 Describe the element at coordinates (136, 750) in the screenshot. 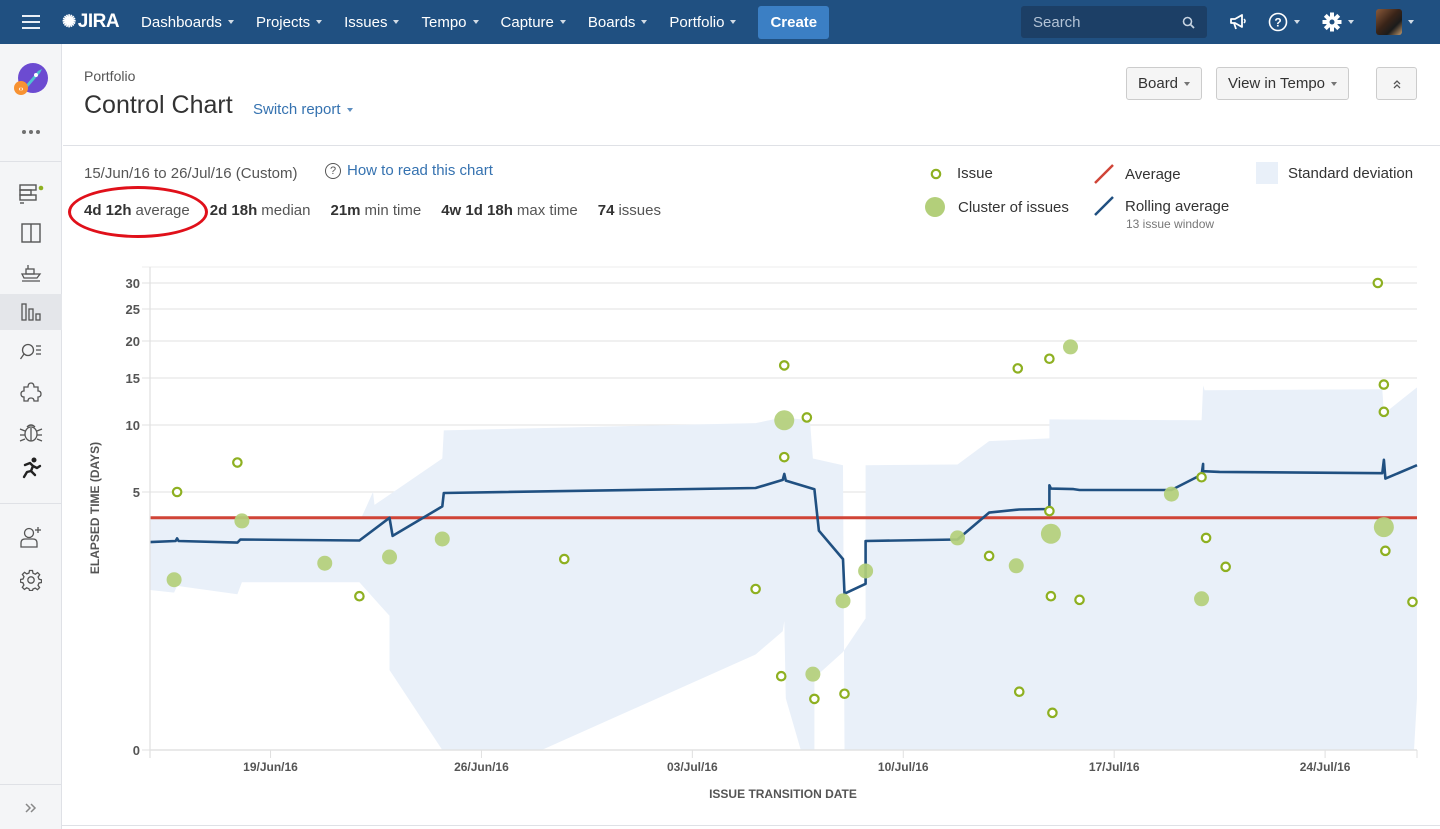

I see `y-tick-label: 0` at that location.